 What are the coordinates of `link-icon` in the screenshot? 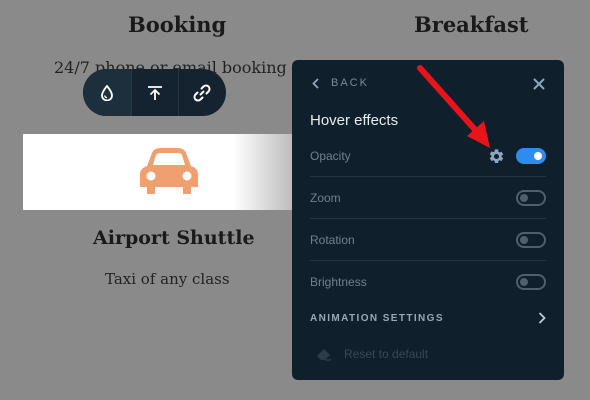 It's located at (202, 92).